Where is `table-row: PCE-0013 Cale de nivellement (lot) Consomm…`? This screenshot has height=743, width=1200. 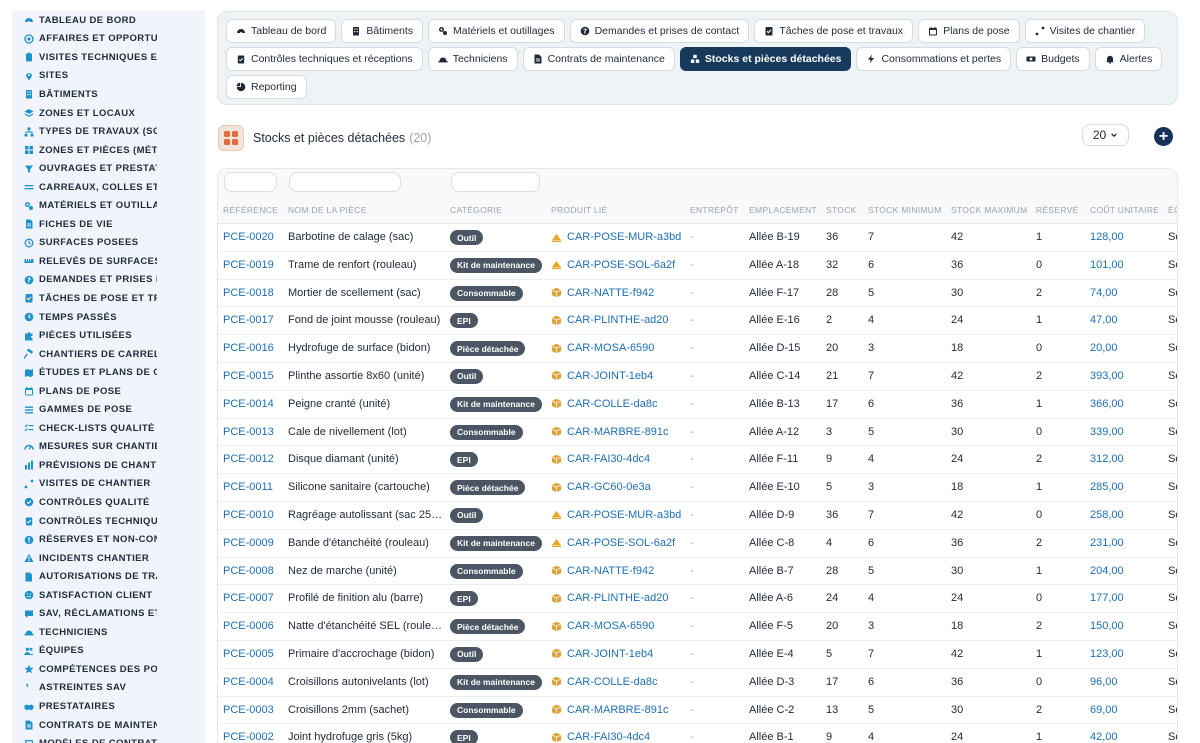
table-row: PCE-0013 Cale de nivellement (lot) Consomm… is located at coordinates (697, 432).